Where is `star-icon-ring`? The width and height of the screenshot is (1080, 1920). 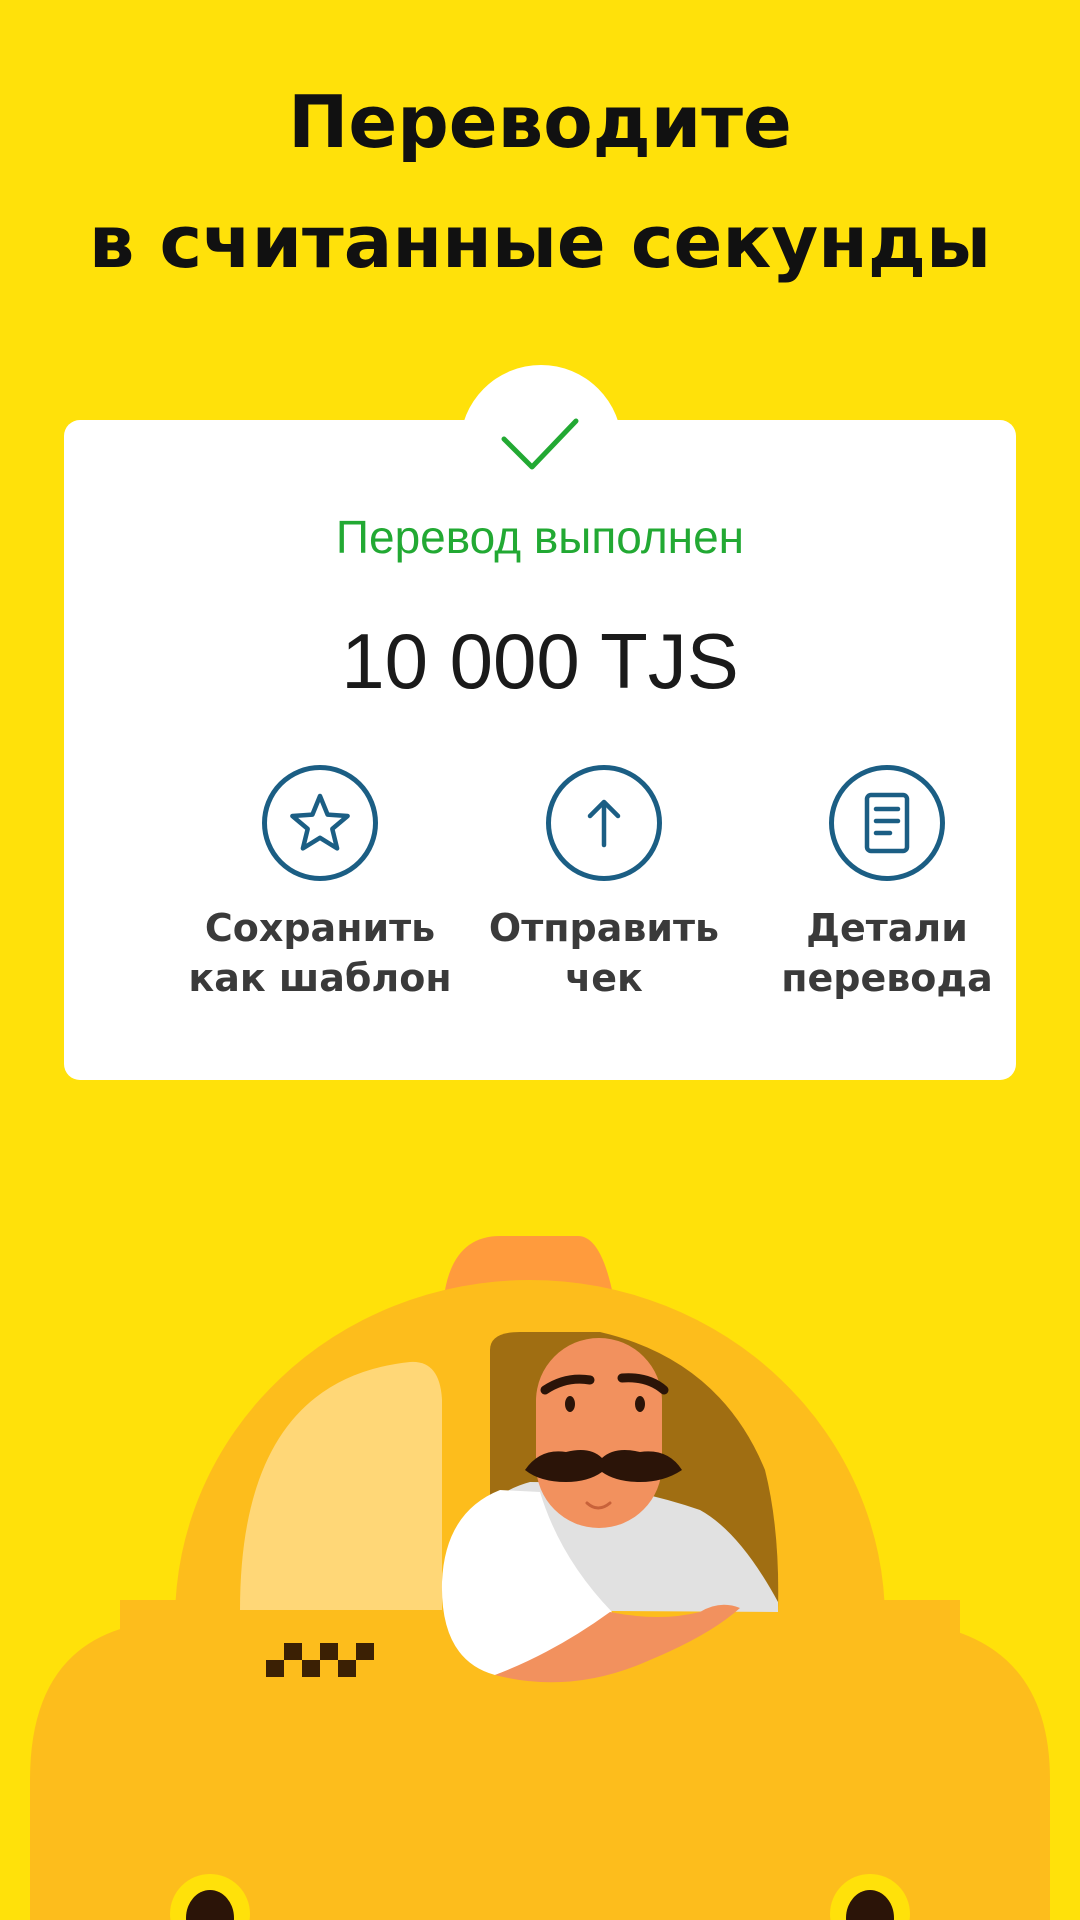 star-icon-ring is located at coordinates (320, 823).